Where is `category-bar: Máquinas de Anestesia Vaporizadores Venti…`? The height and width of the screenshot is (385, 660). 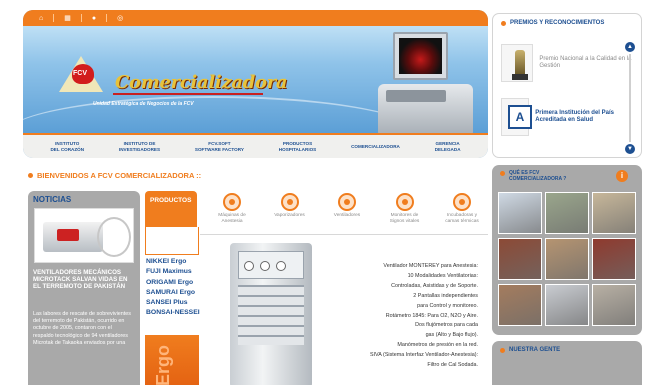 category-bar: Máquinas de Anestesia Vaporizadores Venti… is located at coordinates (347, 213).